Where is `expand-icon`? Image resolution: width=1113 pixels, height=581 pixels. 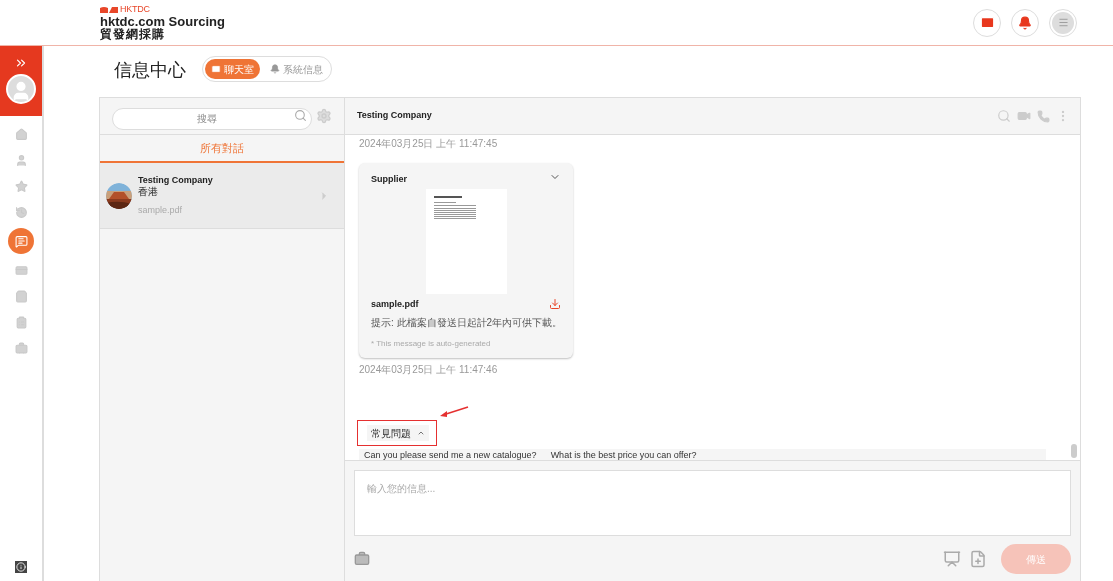 expand-icon is located at coordinates (21, 63).